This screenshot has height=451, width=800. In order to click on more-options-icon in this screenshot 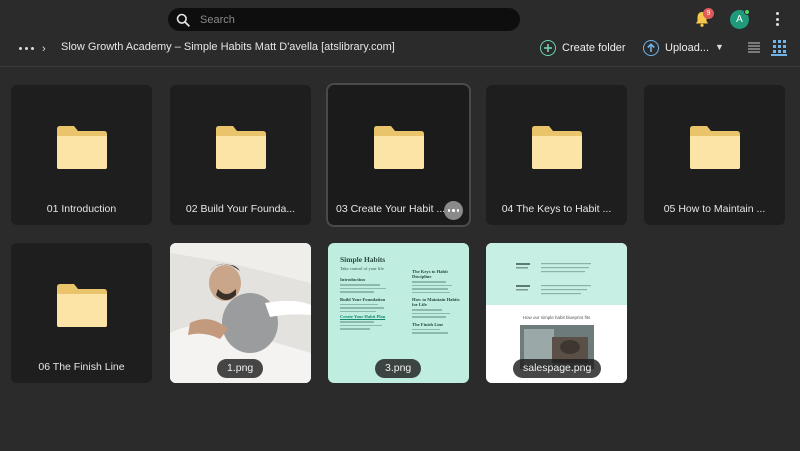, I will do `click(777, 19)`.